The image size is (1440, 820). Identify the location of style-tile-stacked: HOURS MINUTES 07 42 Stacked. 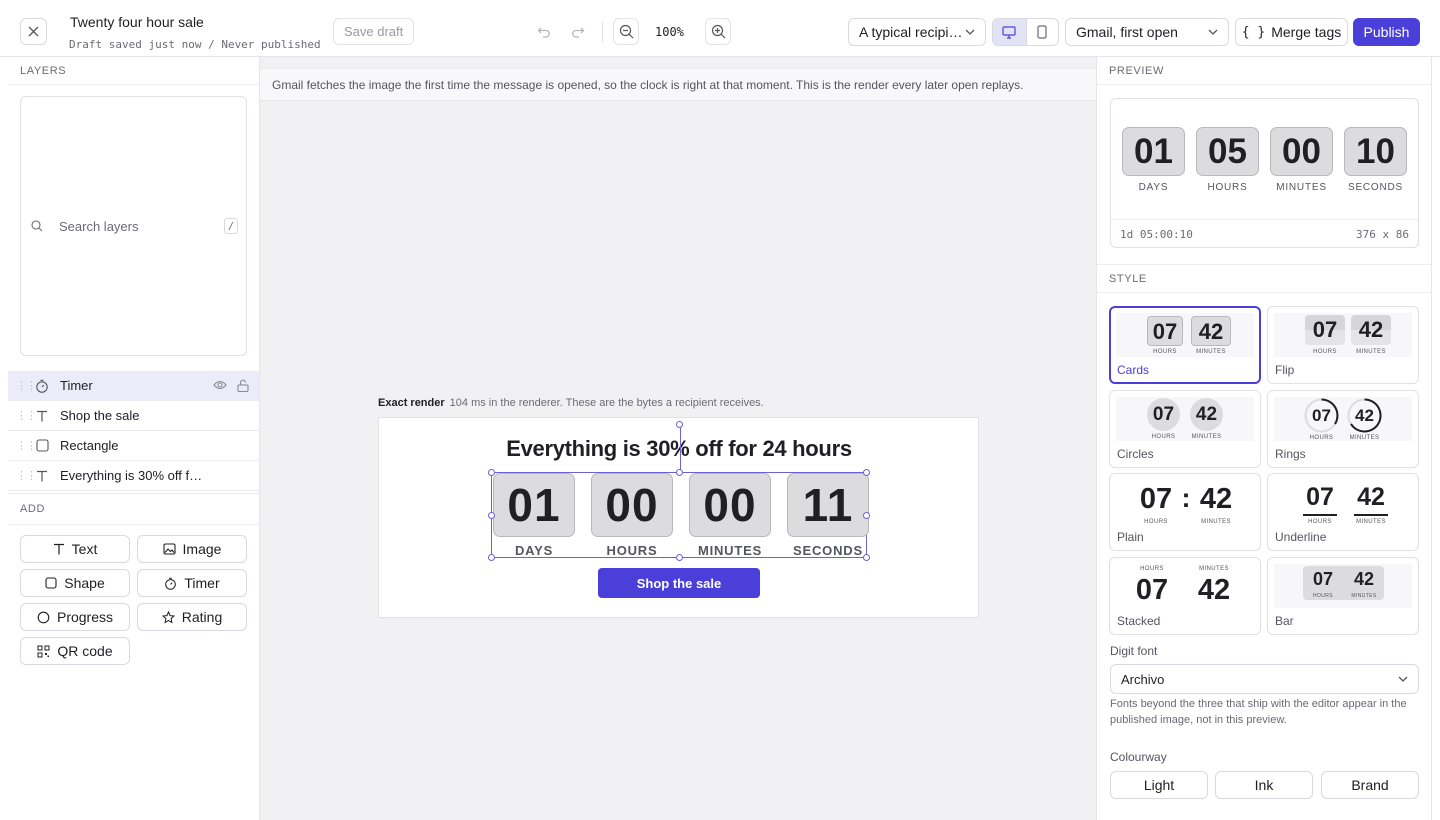
(1185, 596).